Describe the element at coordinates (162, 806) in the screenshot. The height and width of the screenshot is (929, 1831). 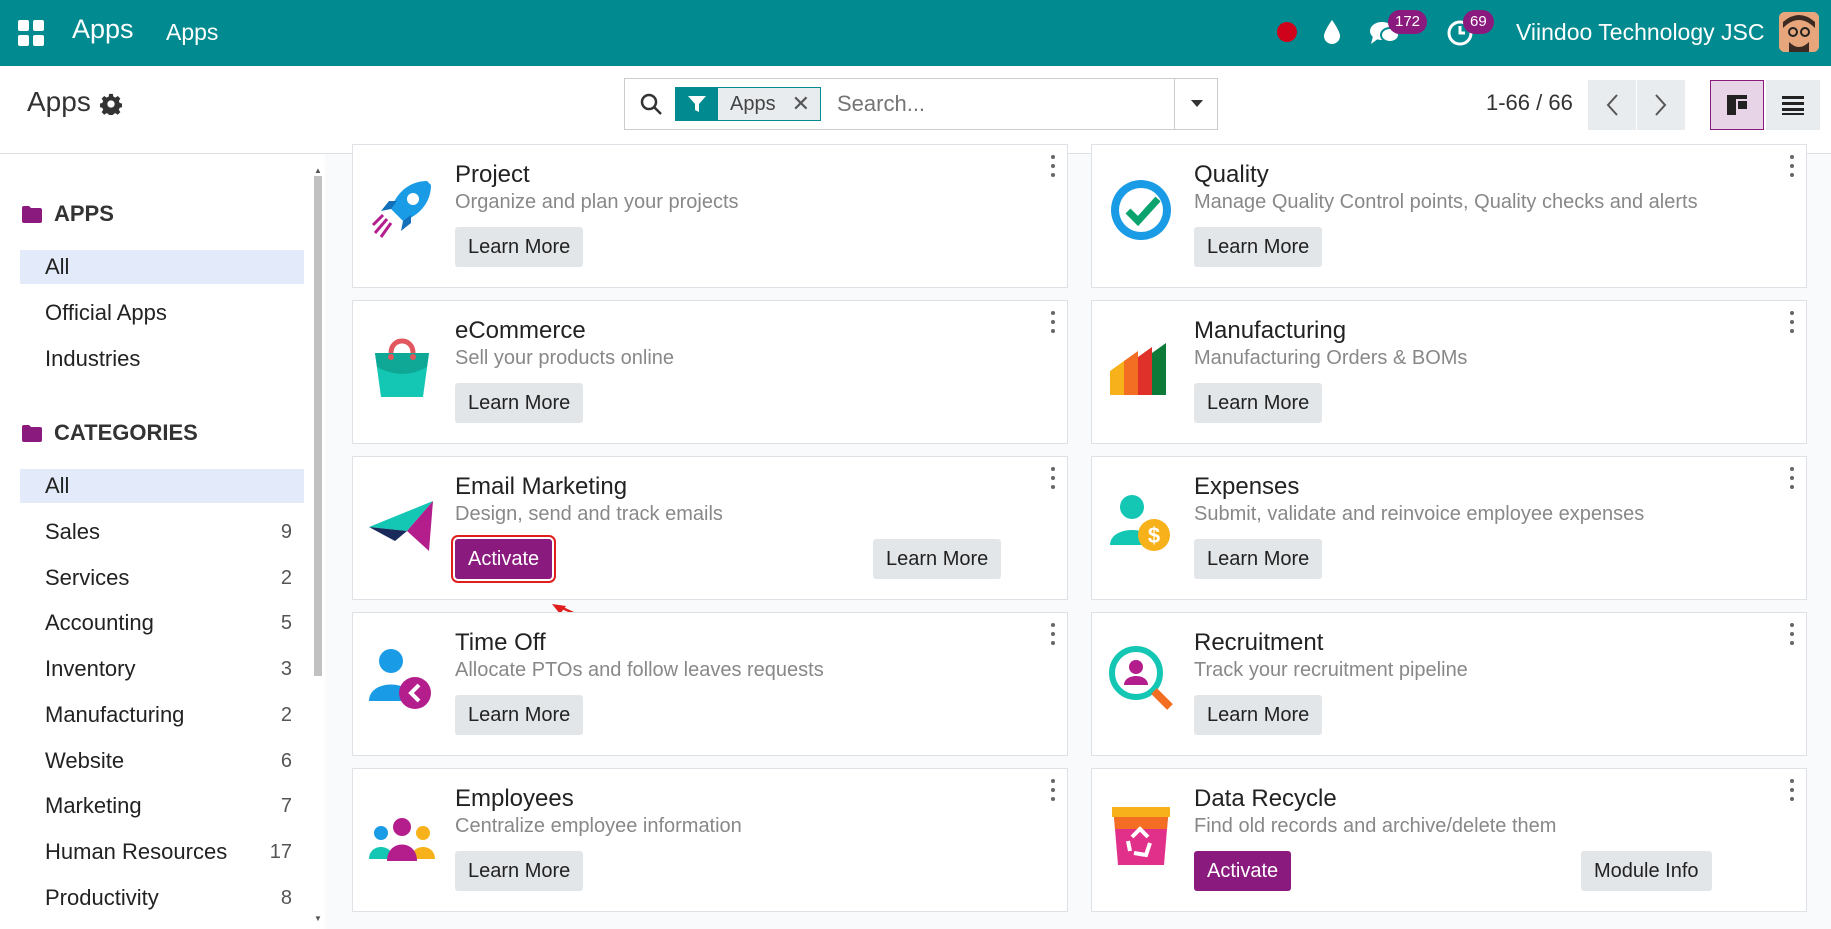
I see `category-item-marketing: Marketing 7` at that location.